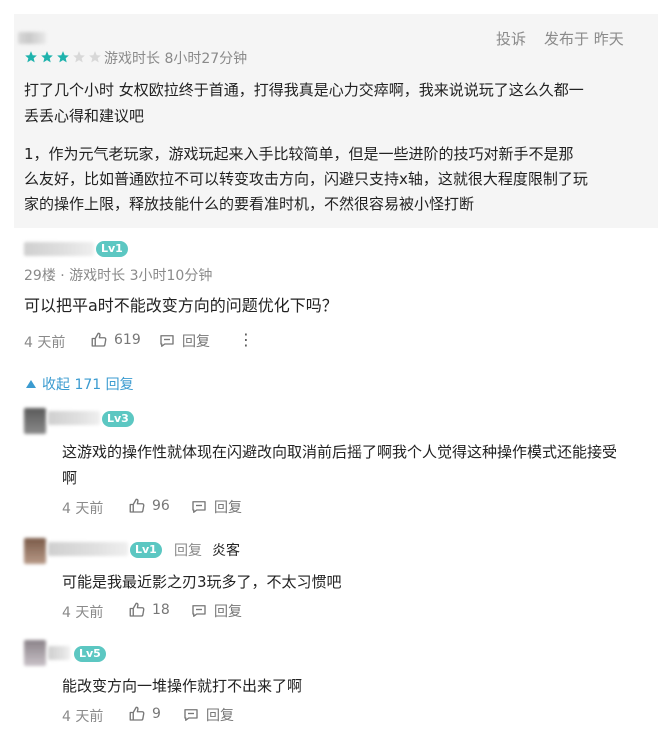  Describe the element at coordinates (149, 506) in the screenshot. I see `reply-like-button: 96` at that location.